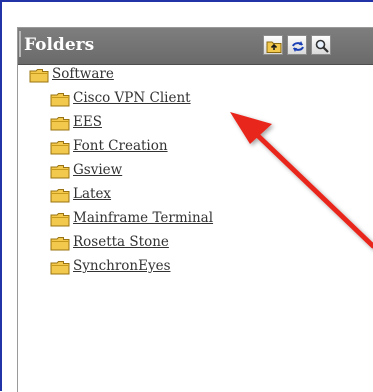 This screenshot has width=373, height=392. Describe the element at coordinates (132, 98) in the screenshot. I see `tree-item-label: Cisco VPN Client` at that location.